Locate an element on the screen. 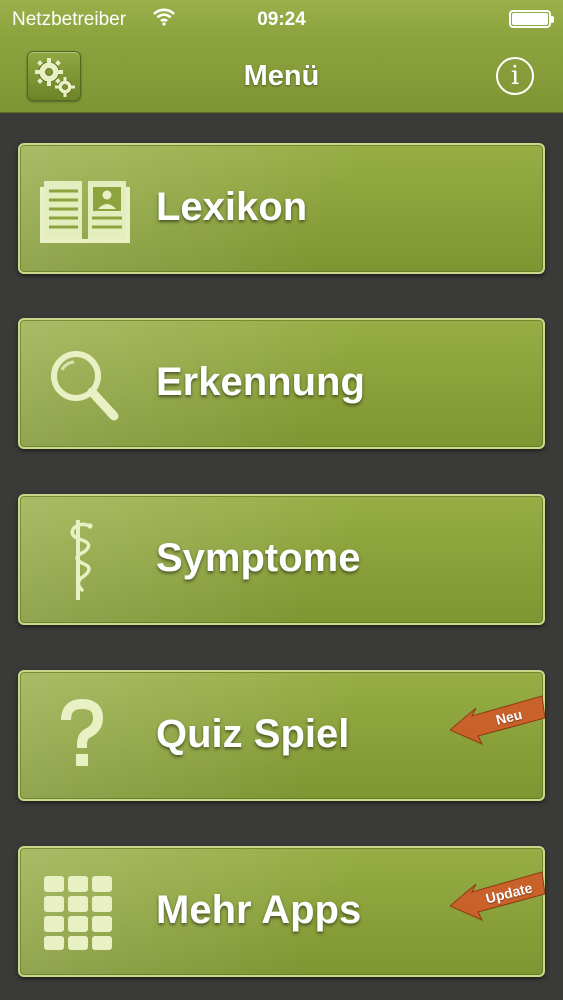  new-badge: Neu is located at coordinates (497, 723).